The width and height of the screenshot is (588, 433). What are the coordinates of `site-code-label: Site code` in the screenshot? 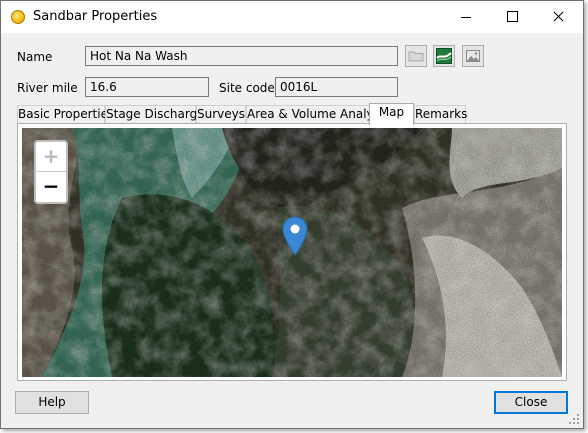 It's located at (247, 88).